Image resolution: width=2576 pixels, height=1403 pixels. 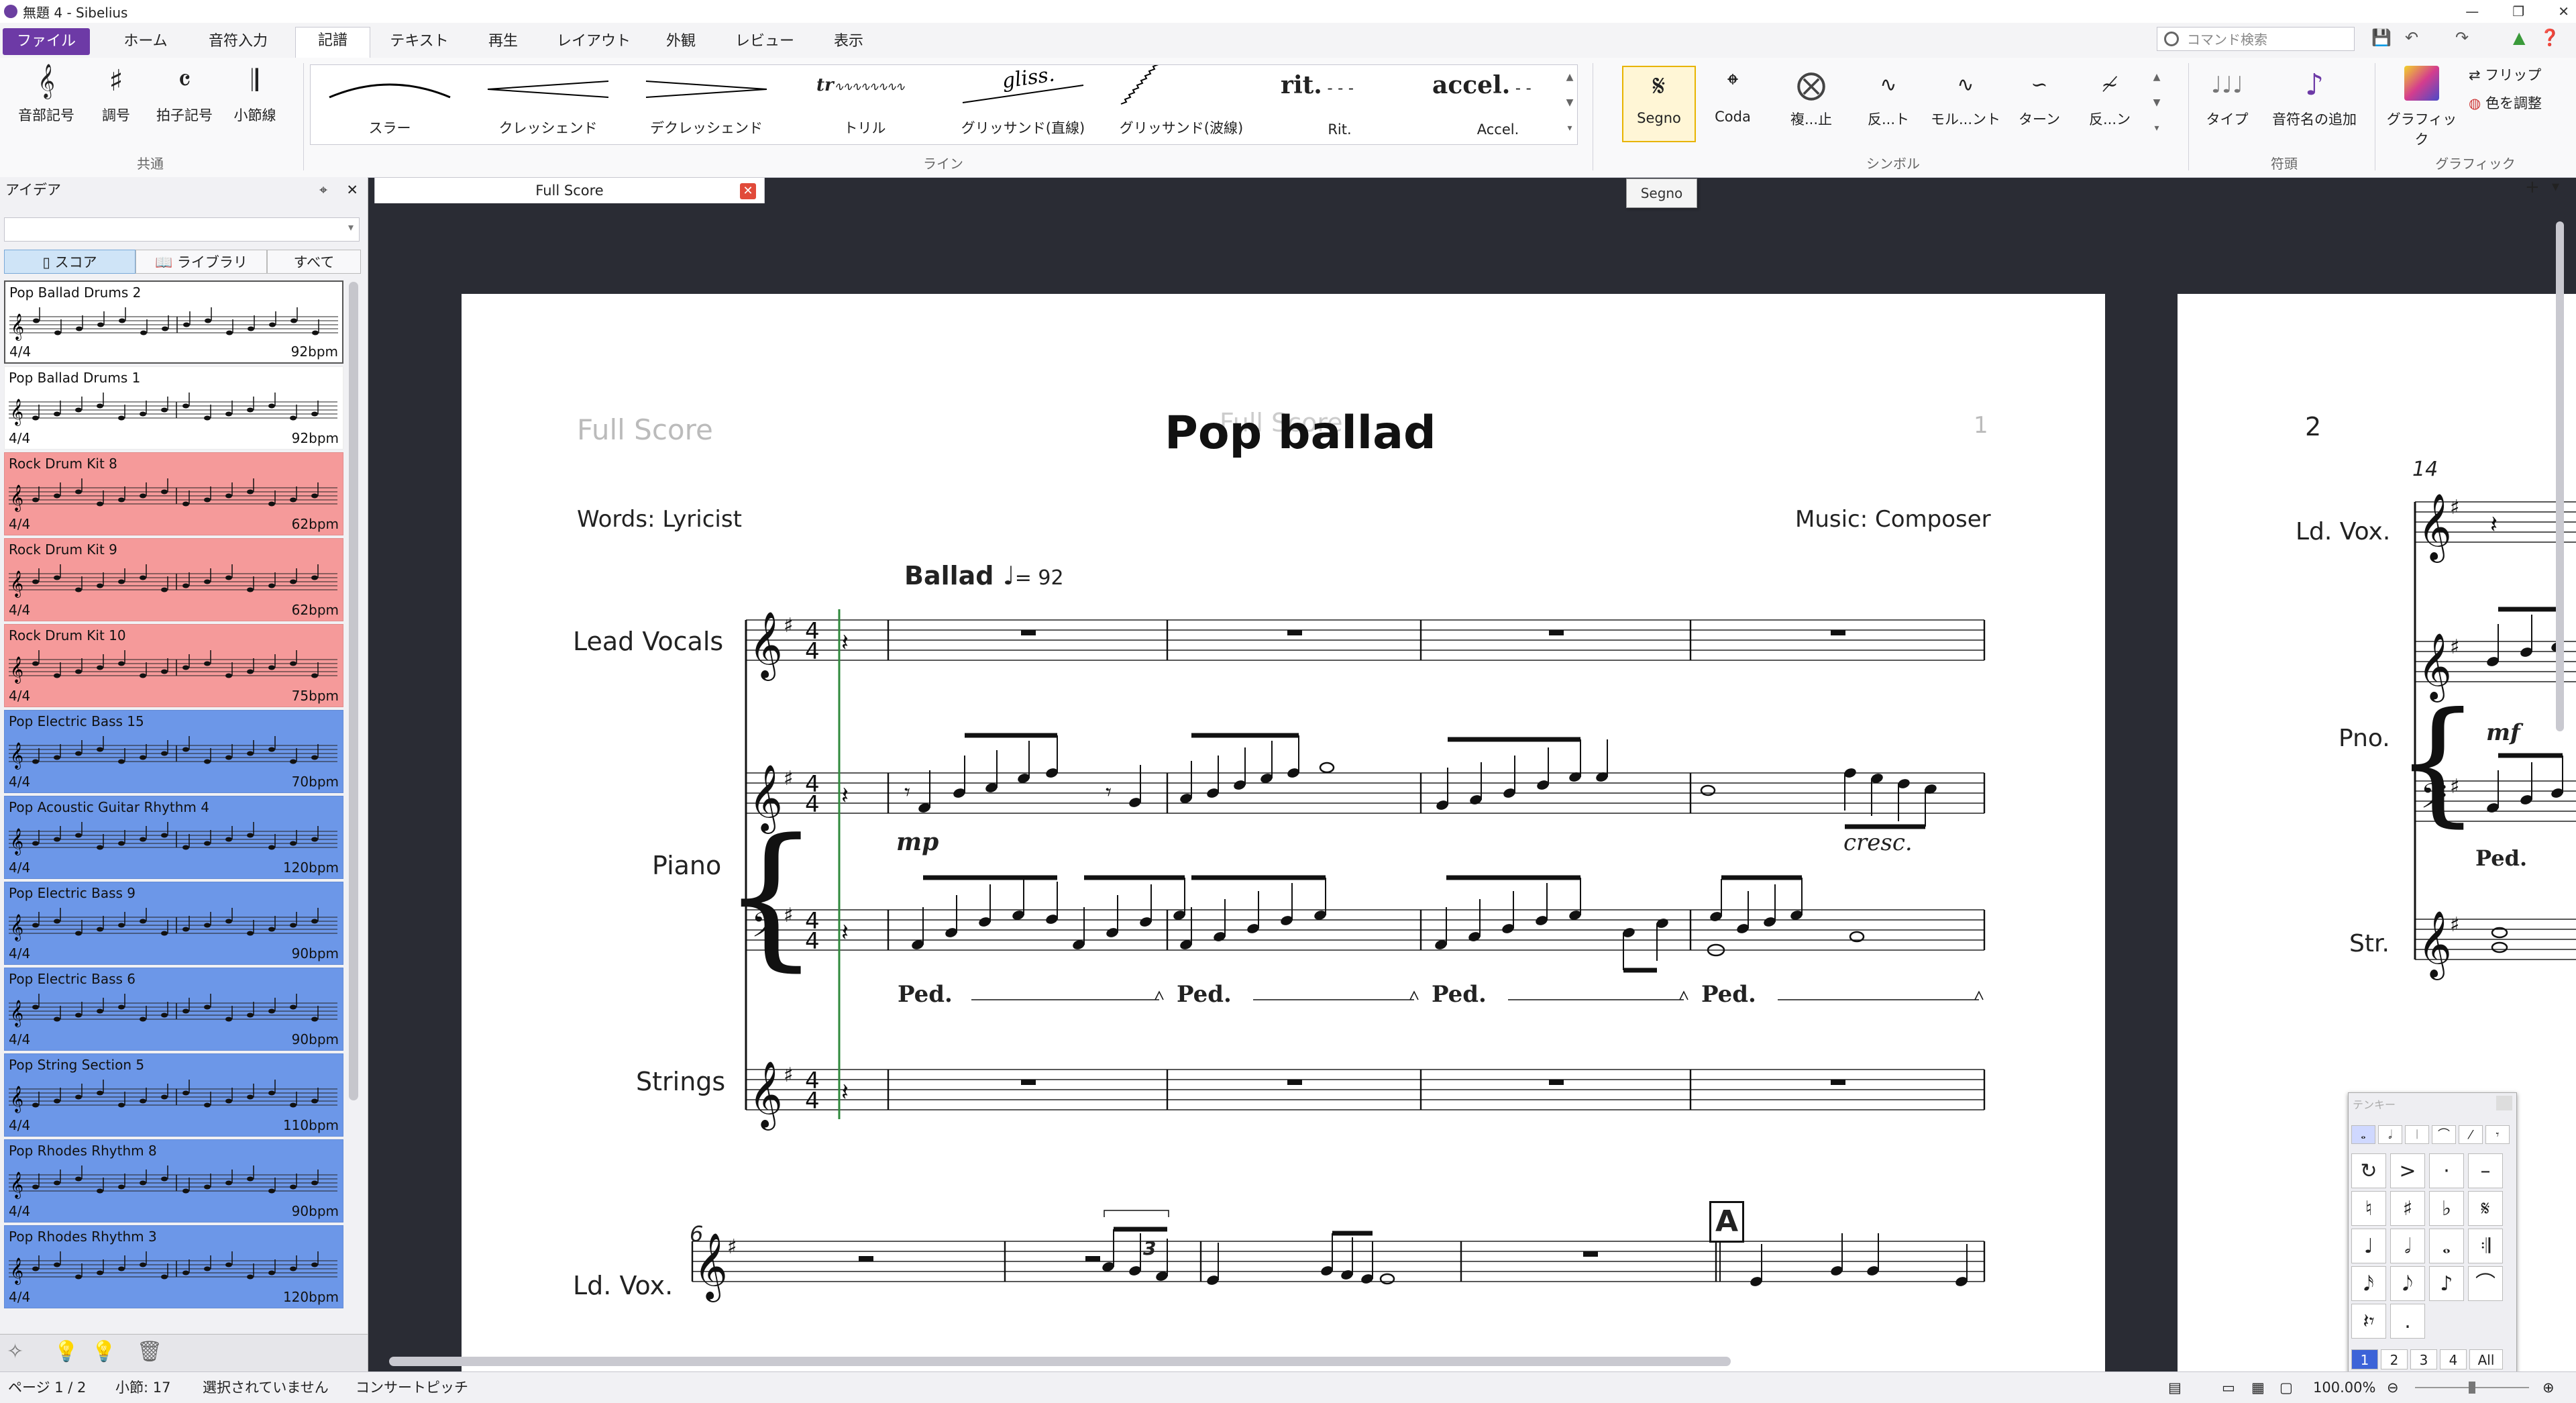 I want to click on pedal-mark-4: Ped., so click(x=1728, y=995).